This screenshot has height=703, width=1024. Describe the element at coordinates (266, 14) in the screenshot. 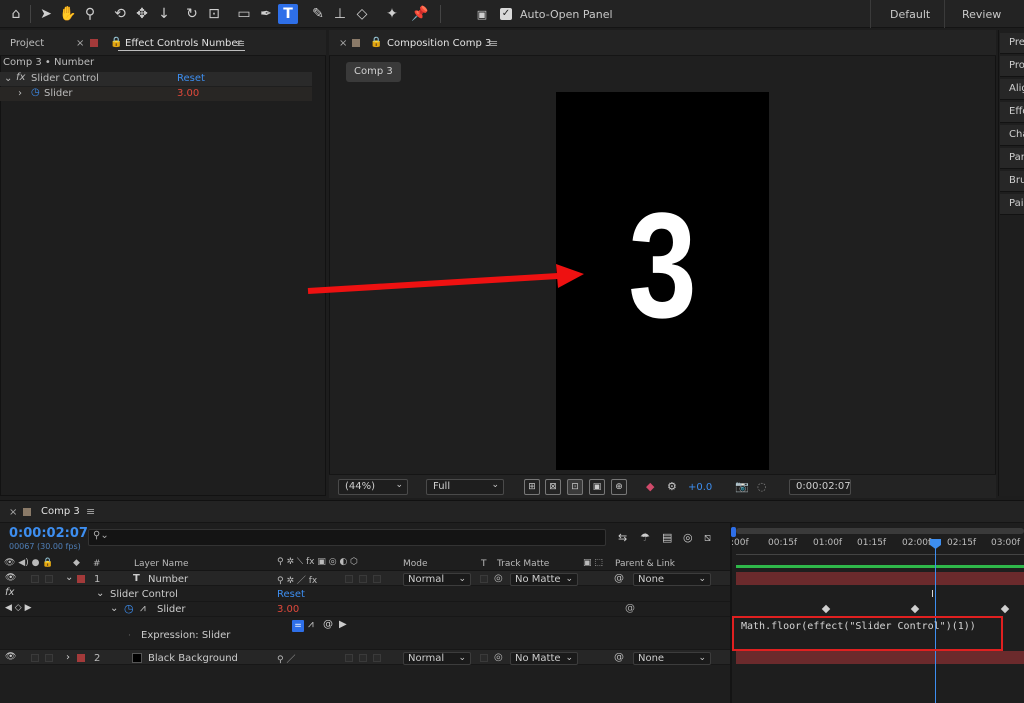

I see `pen-tool-icon: ✒` at that location.